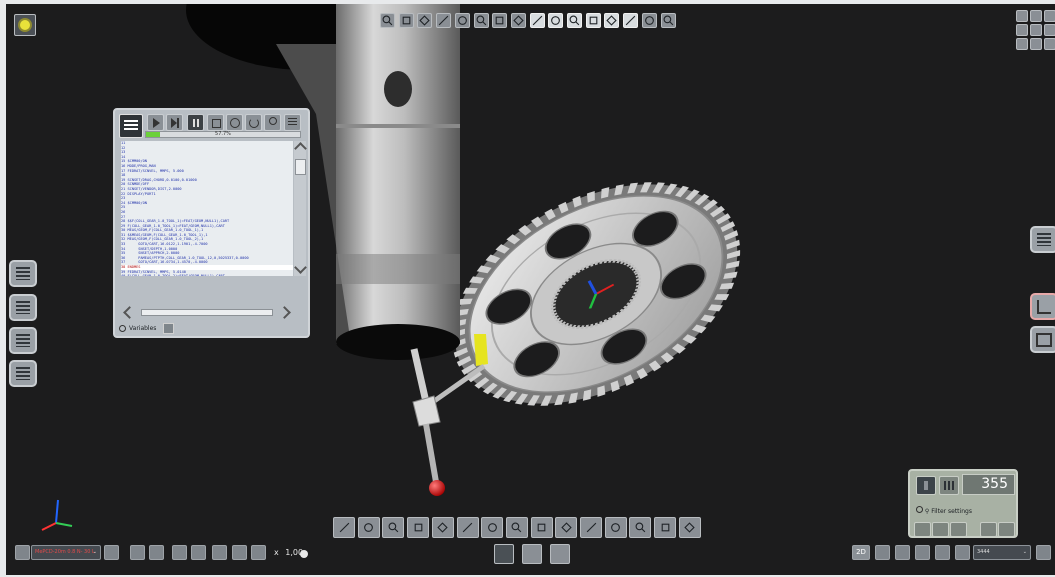 Image resolution: width=1055 pixels, height=577 pixels. Describe the element at coordinates (481, 20) in the screenshot. I see `top-view-button` at that location.